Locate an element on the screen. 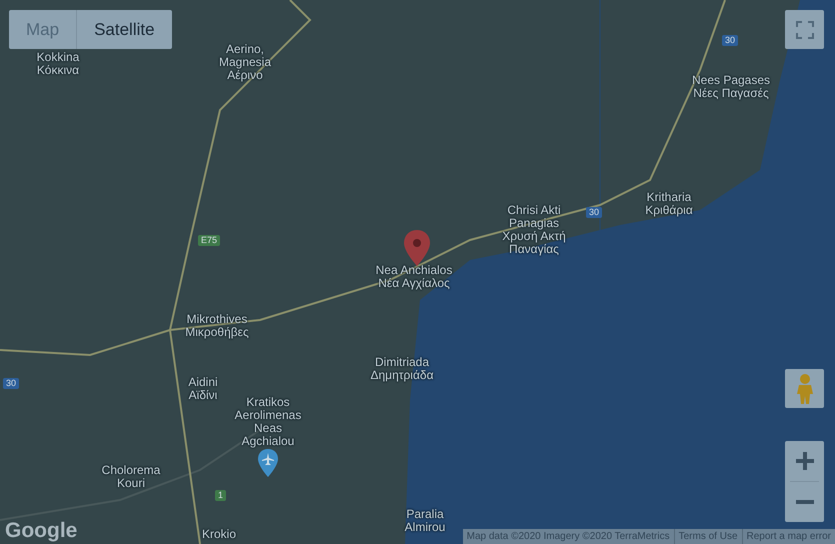 The height and width of the screenshot is (544, 835). airport-pin-icon is located at coordinates (268, 463).